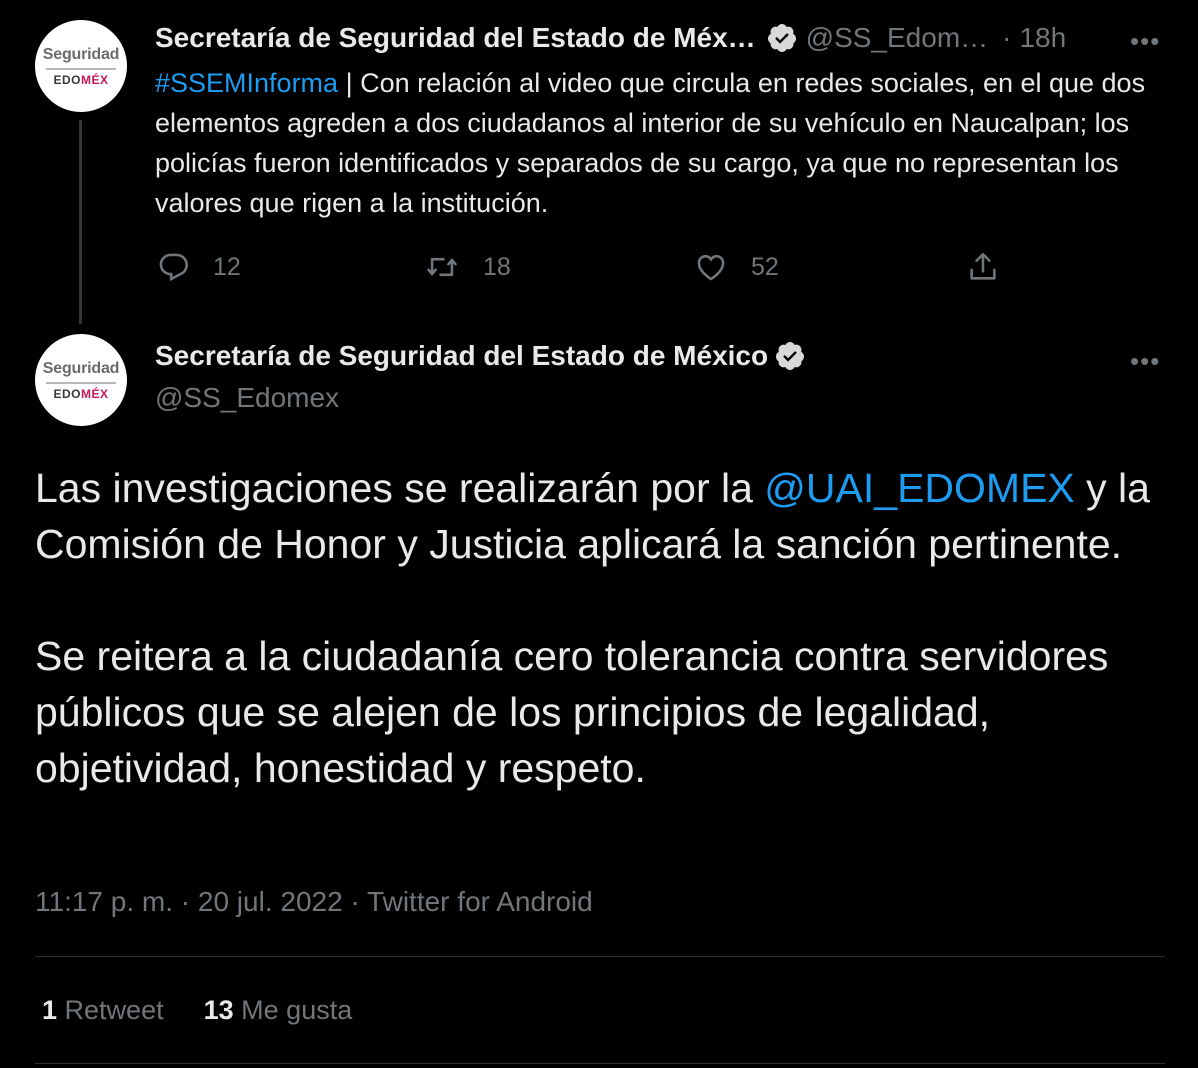  Describe the element at coordinates (442, 267) in the screenshot. I see `retweet-icon` at that location.